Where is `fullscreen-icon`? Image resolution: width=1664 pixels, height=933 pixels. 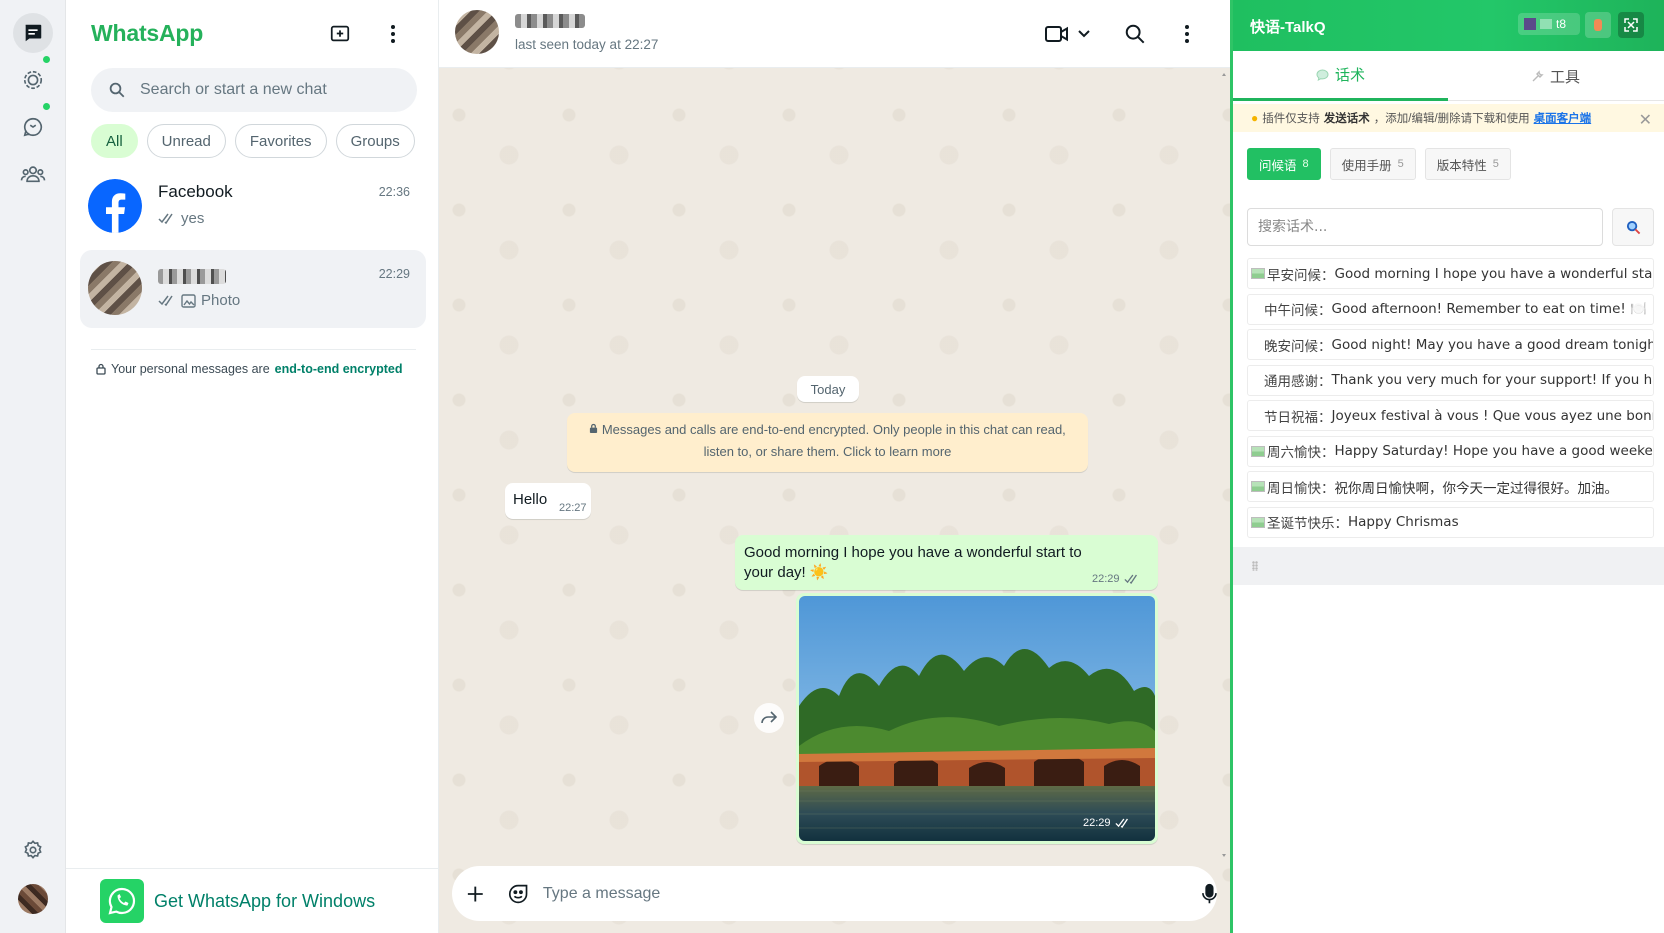 fullscreen-icon is located at coordinates (1631, 25).